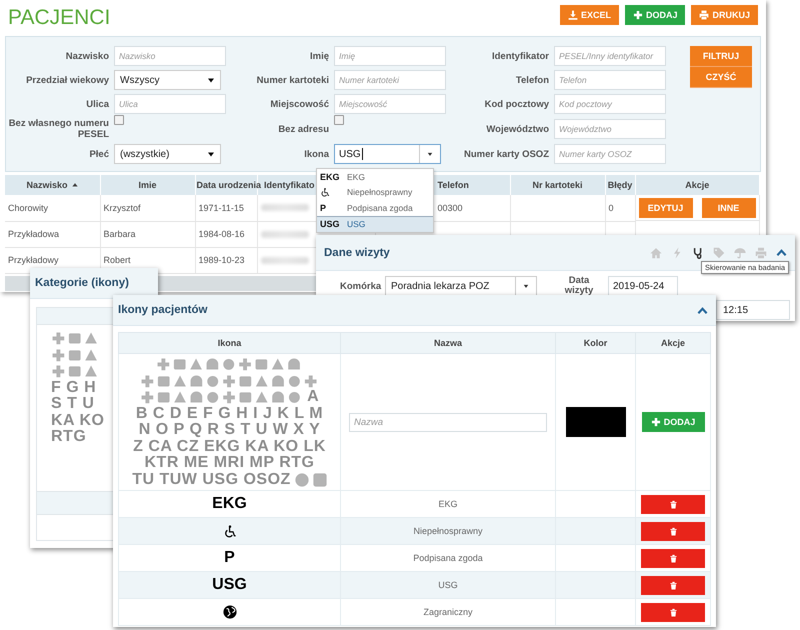  I want to click on stethoscope-icon, so click(698, 252).